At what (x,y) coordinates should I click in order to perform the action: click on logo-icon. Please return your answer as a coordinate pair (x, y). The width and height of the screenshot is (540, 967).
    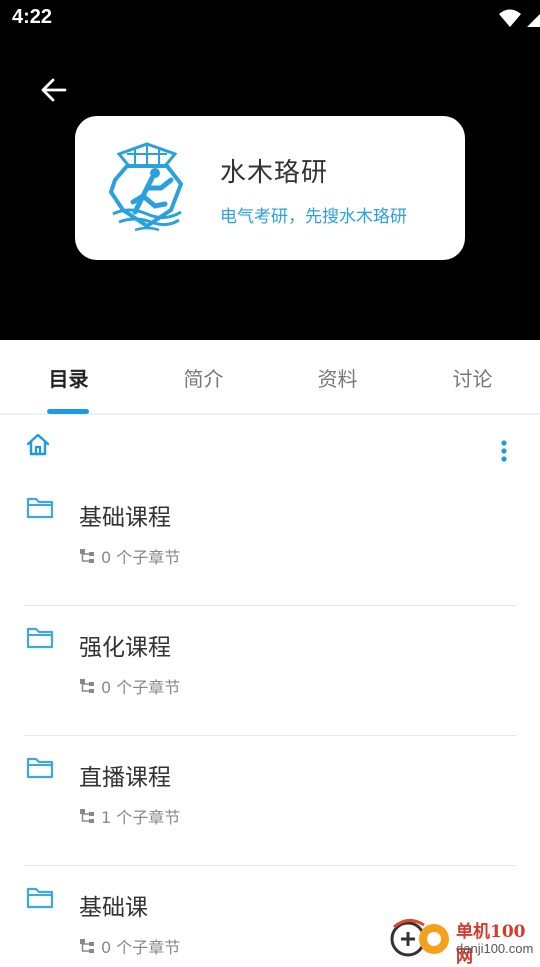
    Looking at the image, I should click on (146, 187).